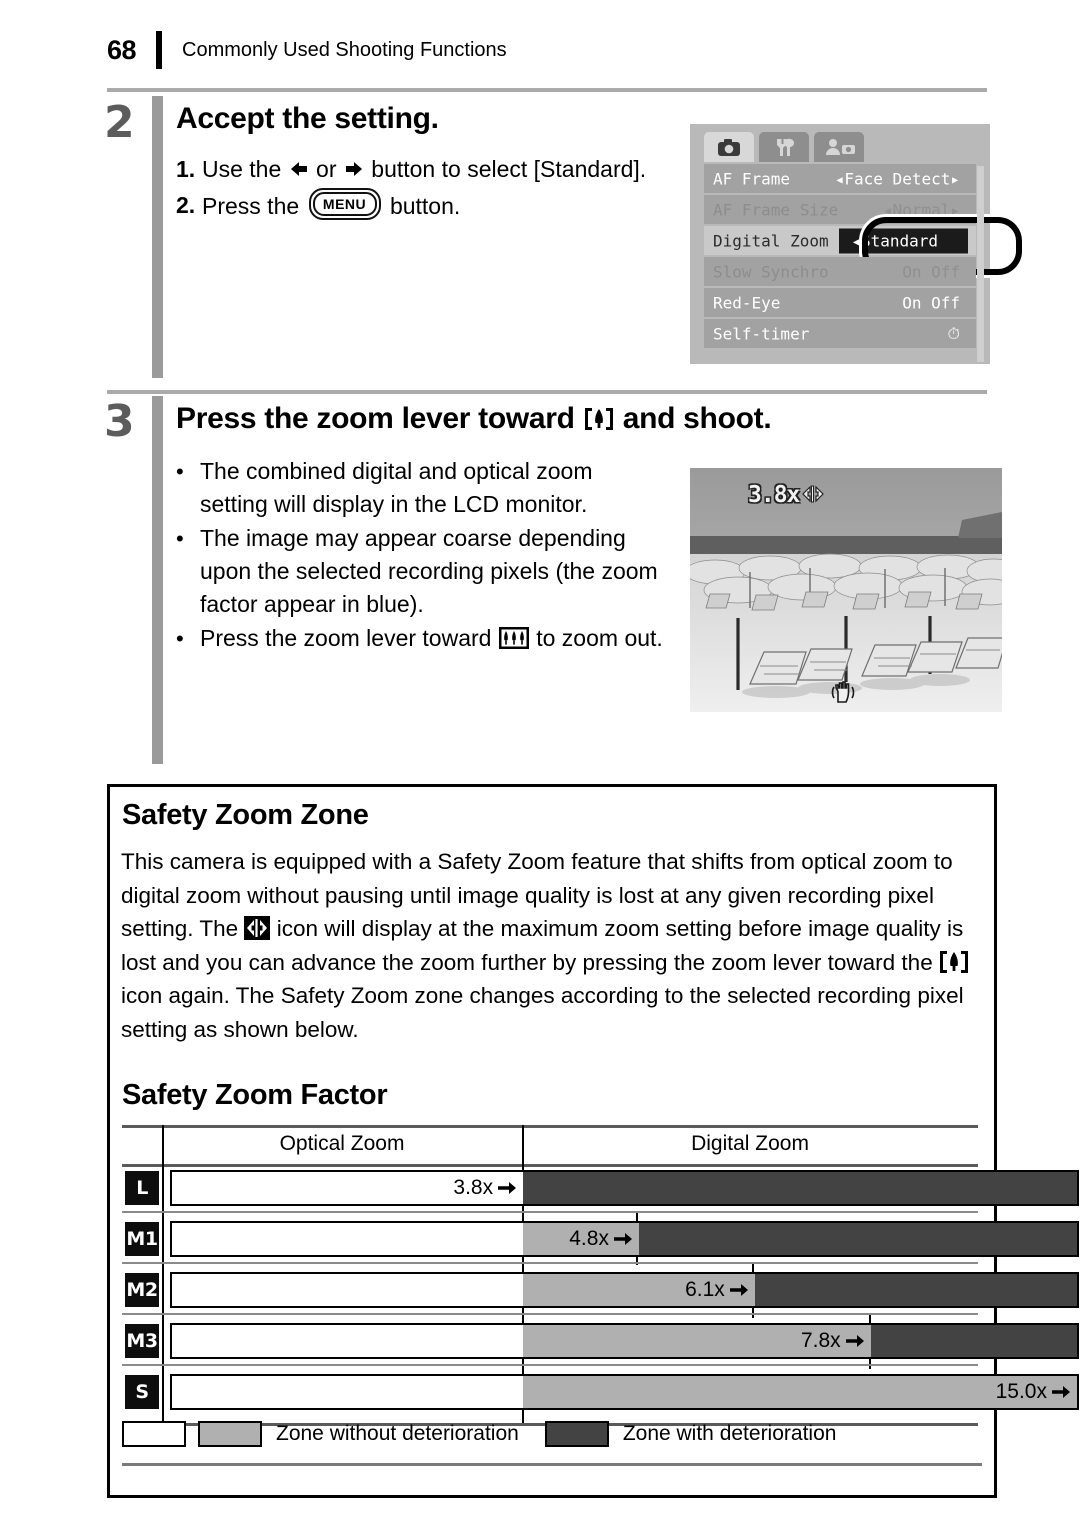 This screenshot has width=1080, height=1521. What do you see at coordinates (761, 333) in the screenshot?
I see `menu-row-label: Self-timer` at bounding box center [761, 333].